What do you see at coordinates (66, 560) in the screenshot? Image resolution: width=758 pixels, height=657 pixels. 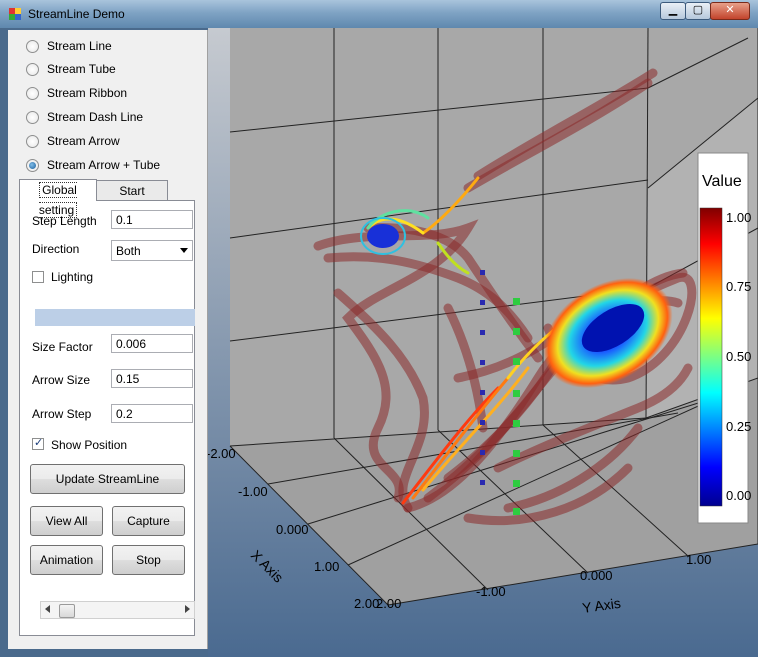 I see `animation-button: Animation` at bounding box center [66, 560].